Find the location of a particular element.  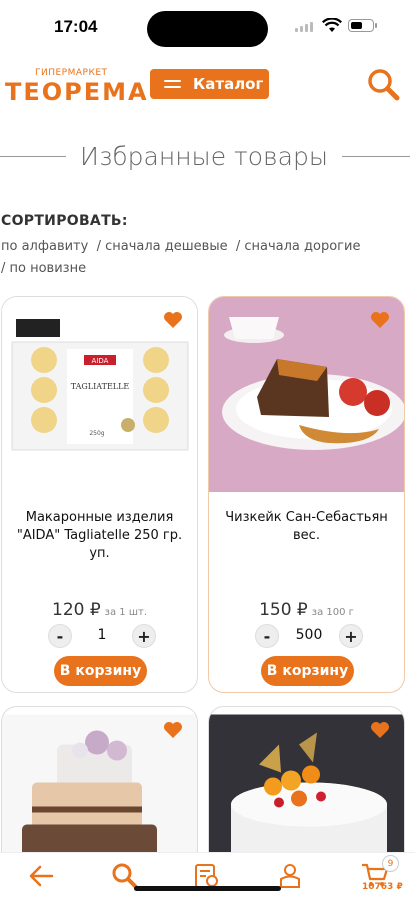

product-price: 120 ₽ is located at coordinates (76, 610).